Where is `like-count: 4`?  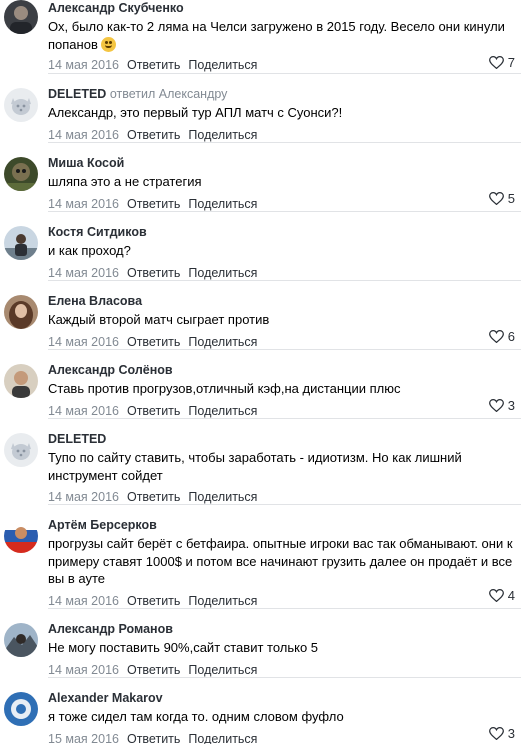
like-count: 4 is located at coordinates (511, 595).